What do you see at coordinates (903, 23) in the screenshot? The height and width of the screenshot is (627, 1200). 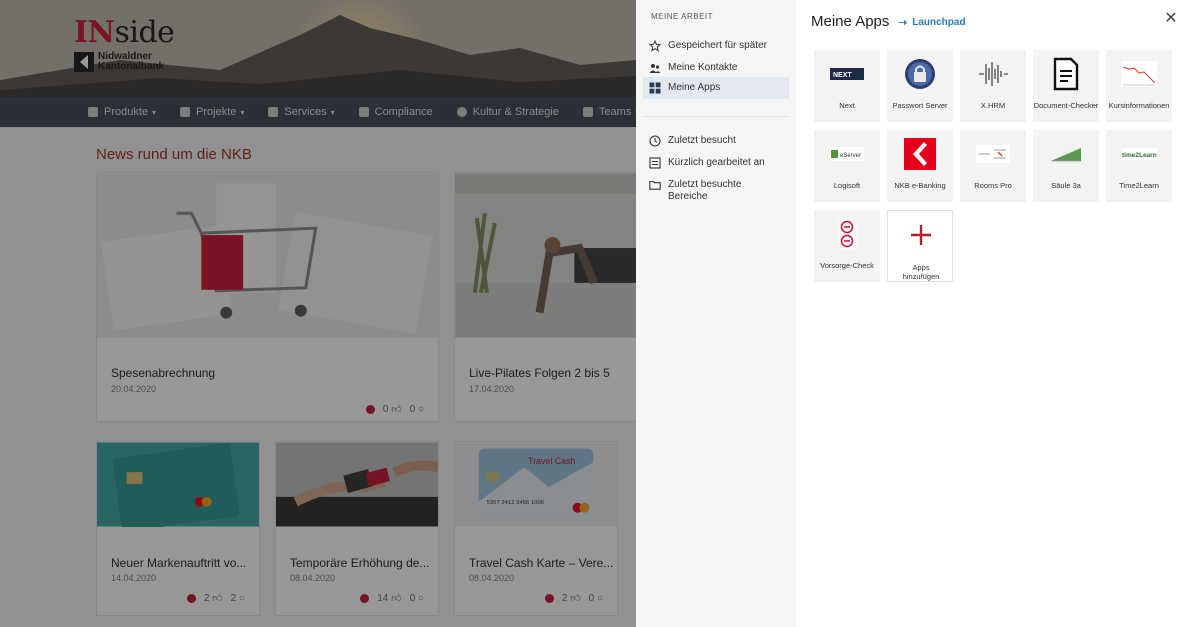 I see `arrow-right-icon: ➝` at bounding box center [903, 23].